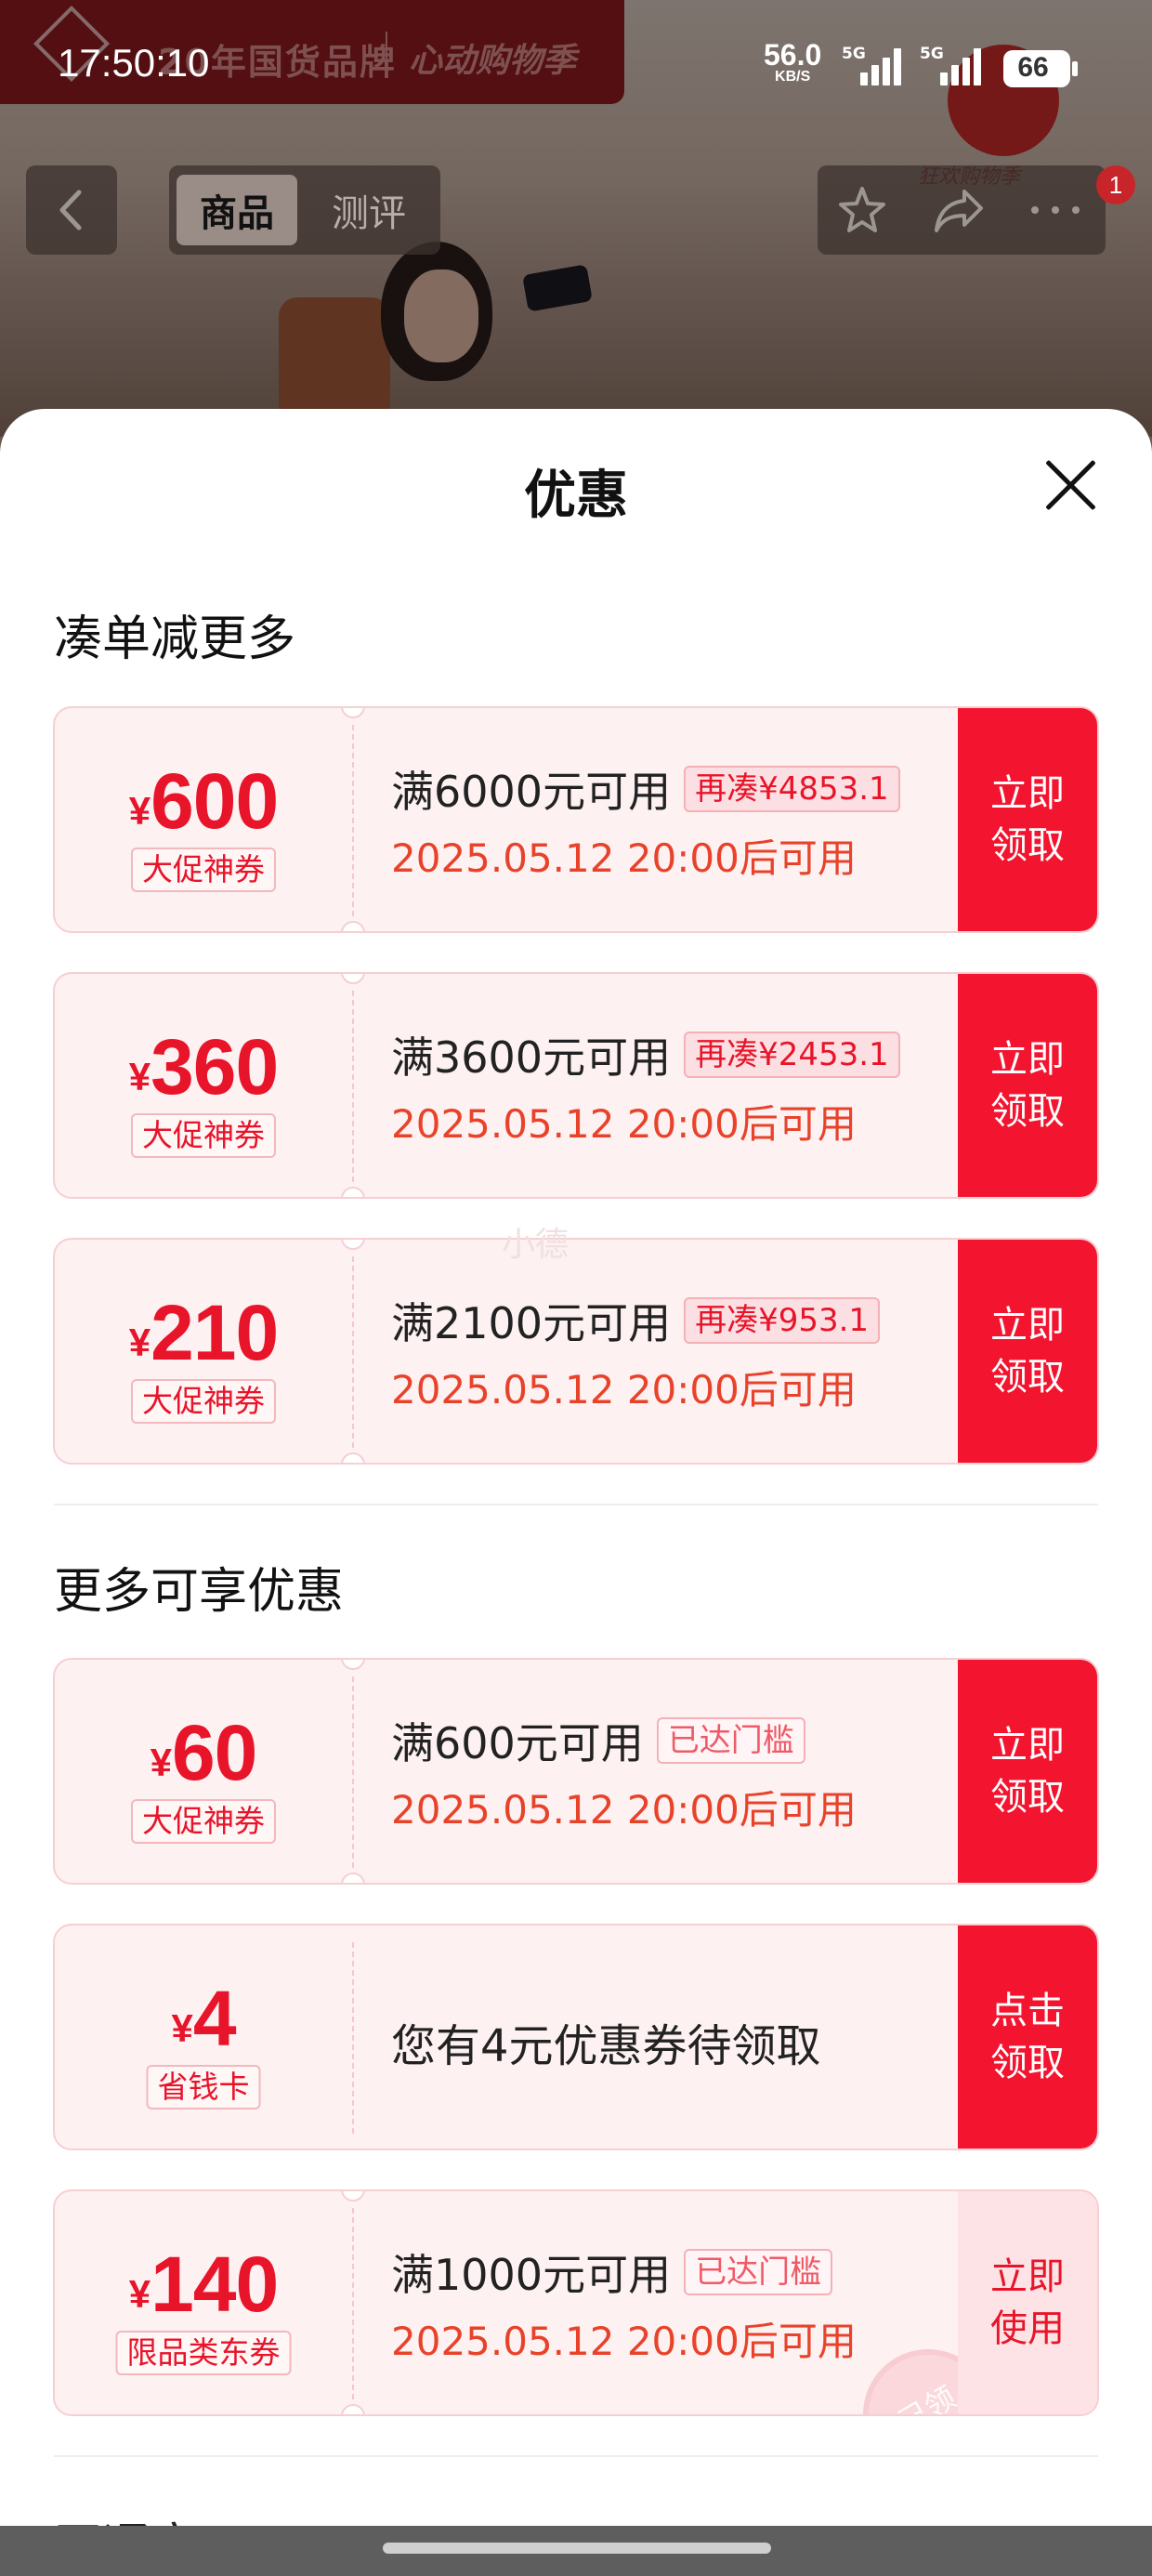 The height and width of the screenshot is (2576, 1152). Describe the element at coordinates (636, 1320) in the screenshot. I see `coupon-condition: 满2100元可用 再凑¥953.1` at that location.